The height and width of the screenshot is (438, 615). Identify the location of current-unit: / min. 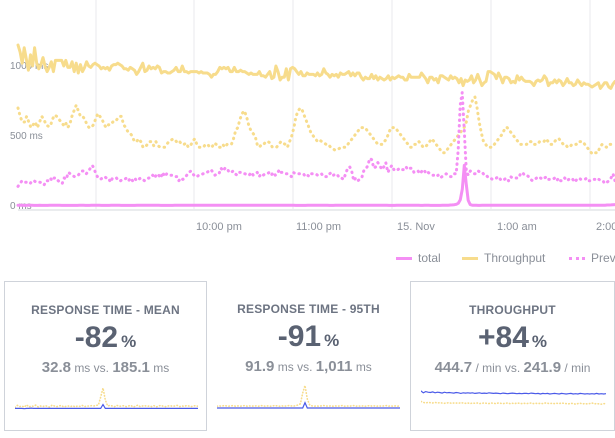
(488, 368).